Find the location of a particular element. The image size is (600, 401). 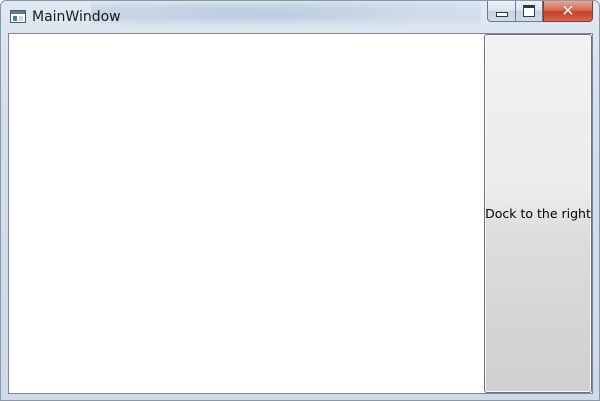

minimize-icon is located at coordinates (501, 14).